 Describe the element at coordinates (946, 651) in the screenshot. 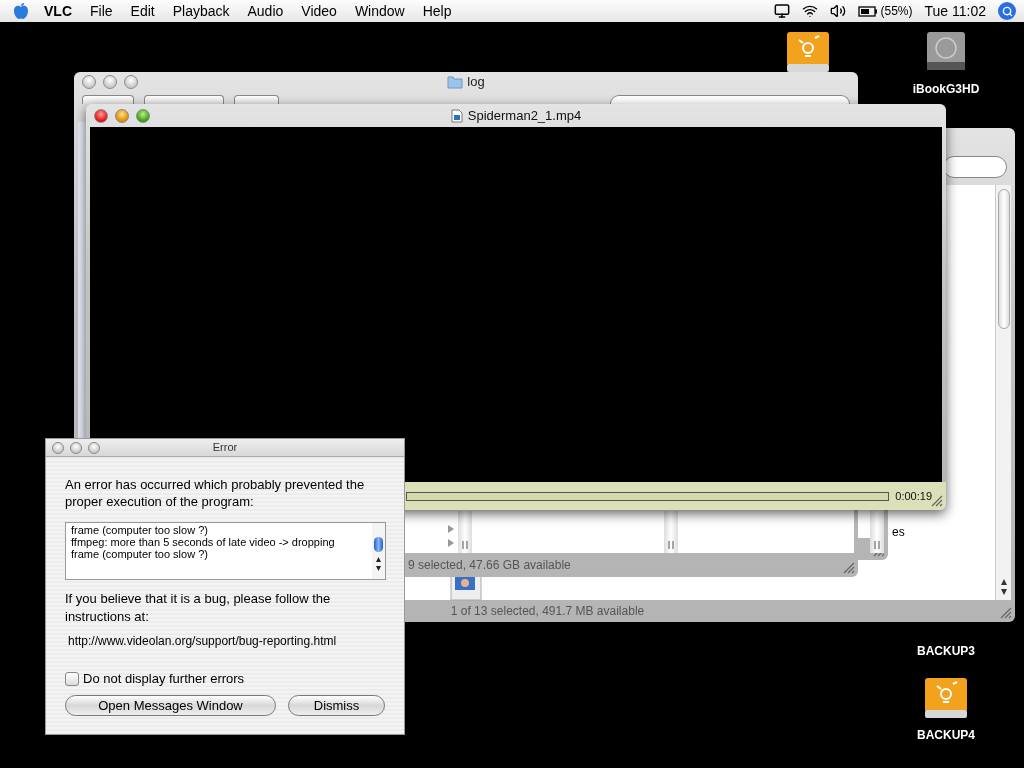

I see `desktop-icon-label: BACKUP3` at that location.